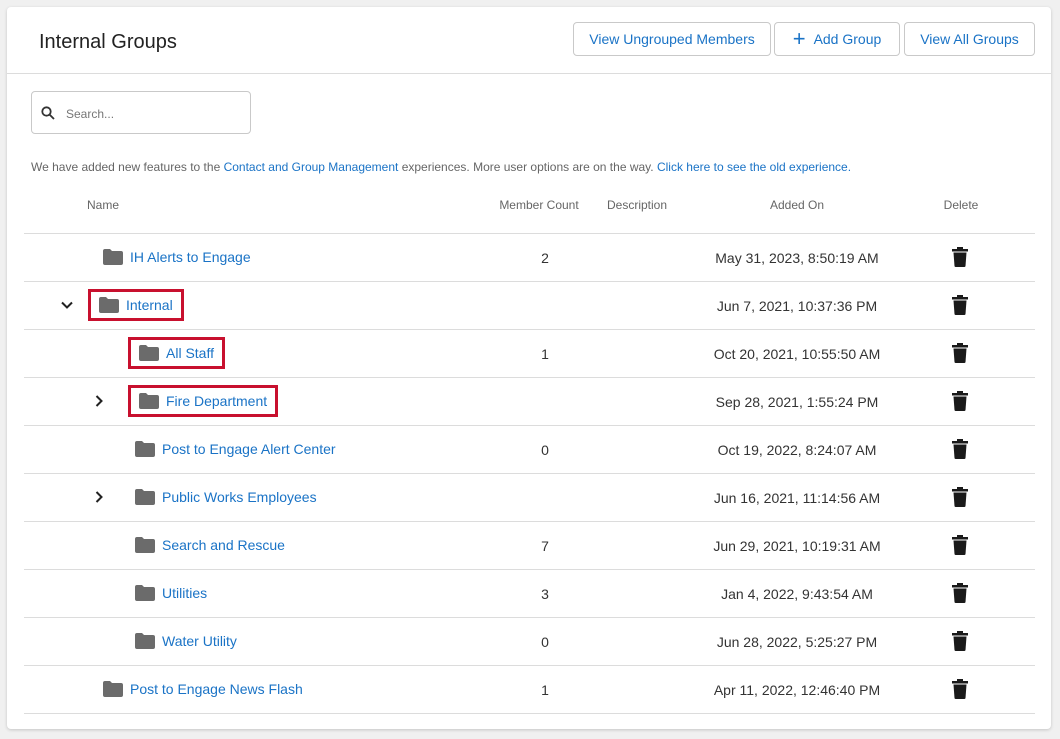 This screenshot has height=739, width=1060. I want to click on search-box, so click(141, 112).